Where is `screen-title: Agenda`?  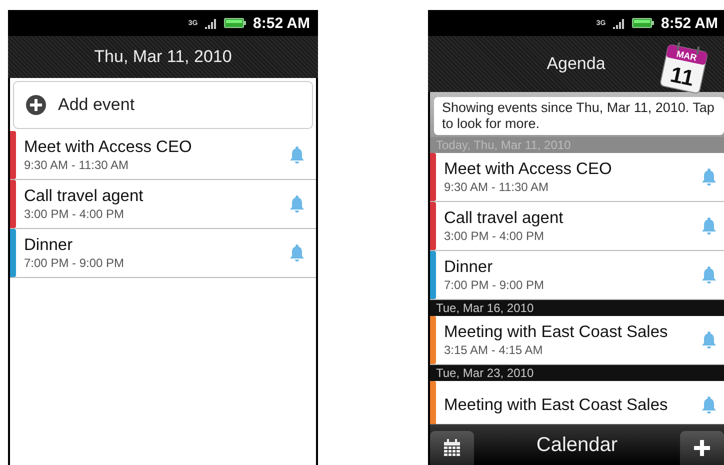 screen-title: Agenda is located at coordinates (576, 64).